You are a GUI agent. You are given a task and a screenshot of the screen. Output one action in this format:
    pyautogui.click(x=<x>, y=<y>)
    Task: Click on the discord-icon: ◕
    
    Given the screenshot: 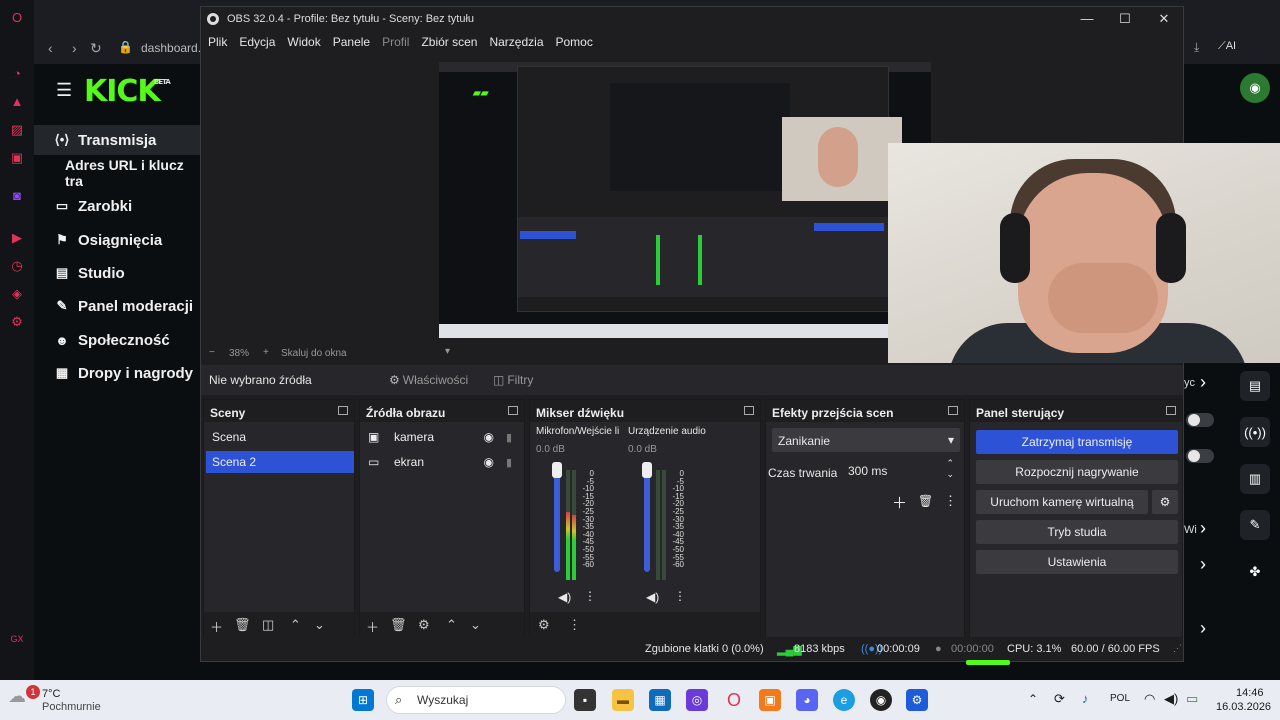 What is the action you would take?
    pyautogui.click(x=807, y=700)
    